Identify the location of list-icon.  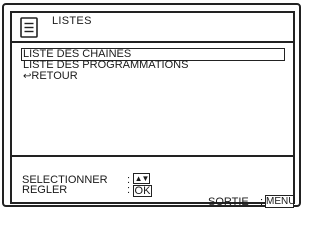
(29, 27).